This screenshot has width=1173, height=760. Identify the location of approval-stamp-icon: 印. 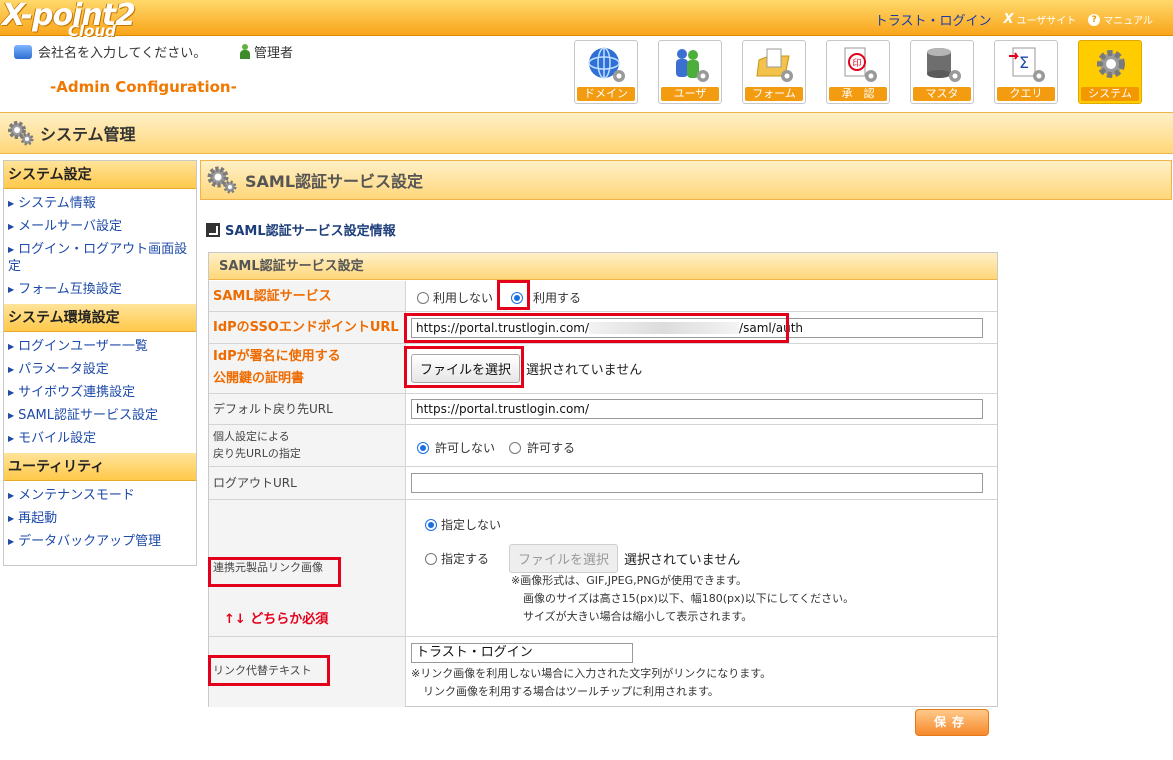
(860, 64).